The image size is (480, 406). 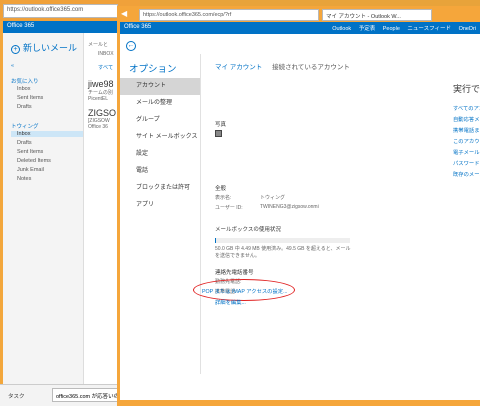 I want to click on back-suite-title: Office 365, so click(x=20, y=26).